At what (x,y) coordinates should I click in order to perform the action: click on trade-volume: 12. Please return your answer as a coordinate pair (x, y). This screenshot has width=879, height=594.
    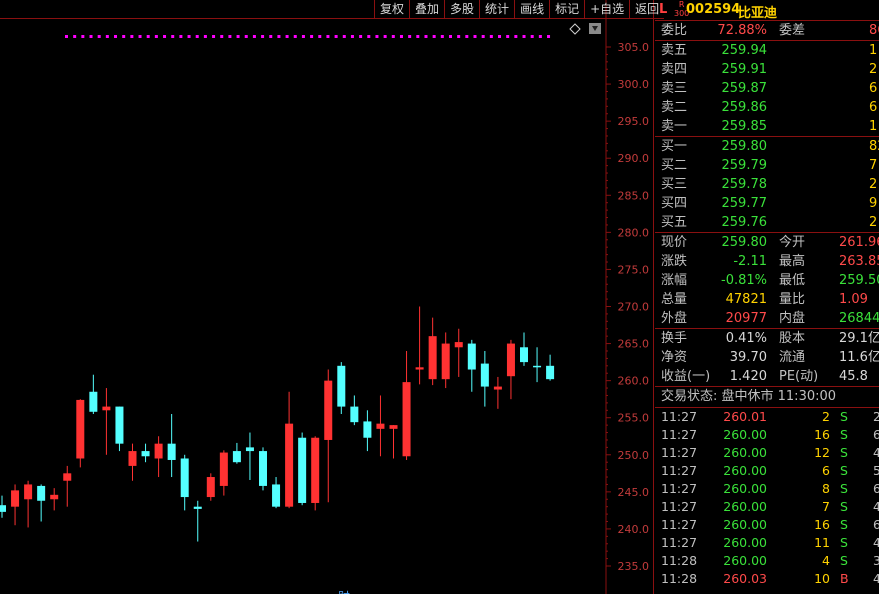
    Looking at the image, I should click on (822, 452).